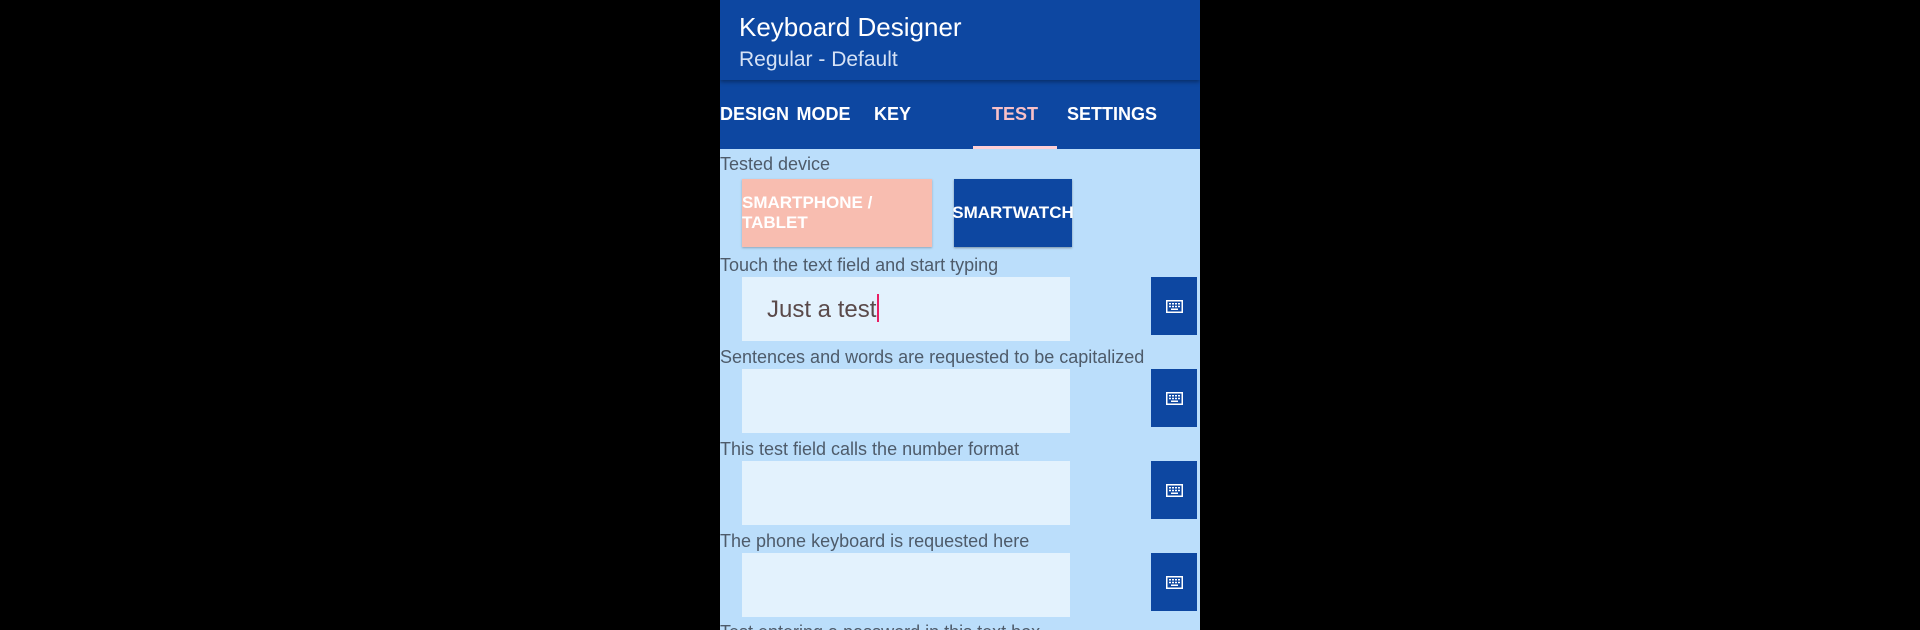  Describe the element at coordinates (870, 449) in the screenshot. I see `field-label-number: This test field calls the number format` at that location.